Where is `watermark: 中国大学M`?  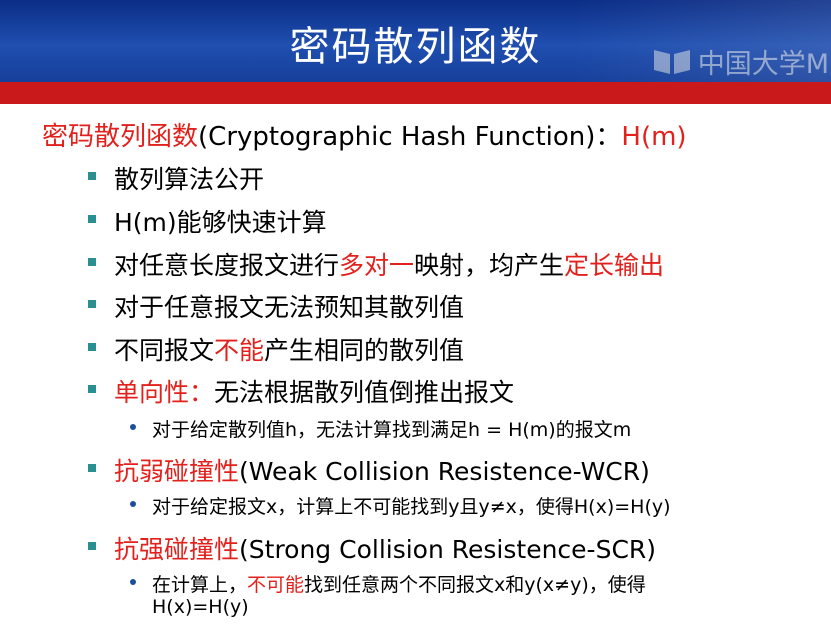 watermark: 中国大学M is located at coordinates (740, 62).